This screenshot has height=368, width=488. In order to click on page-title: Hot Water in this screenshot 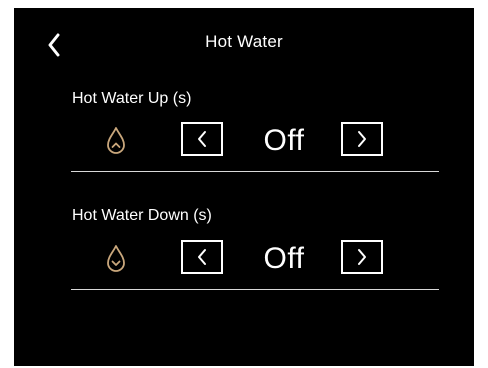, I will do `click(244, 41)`.